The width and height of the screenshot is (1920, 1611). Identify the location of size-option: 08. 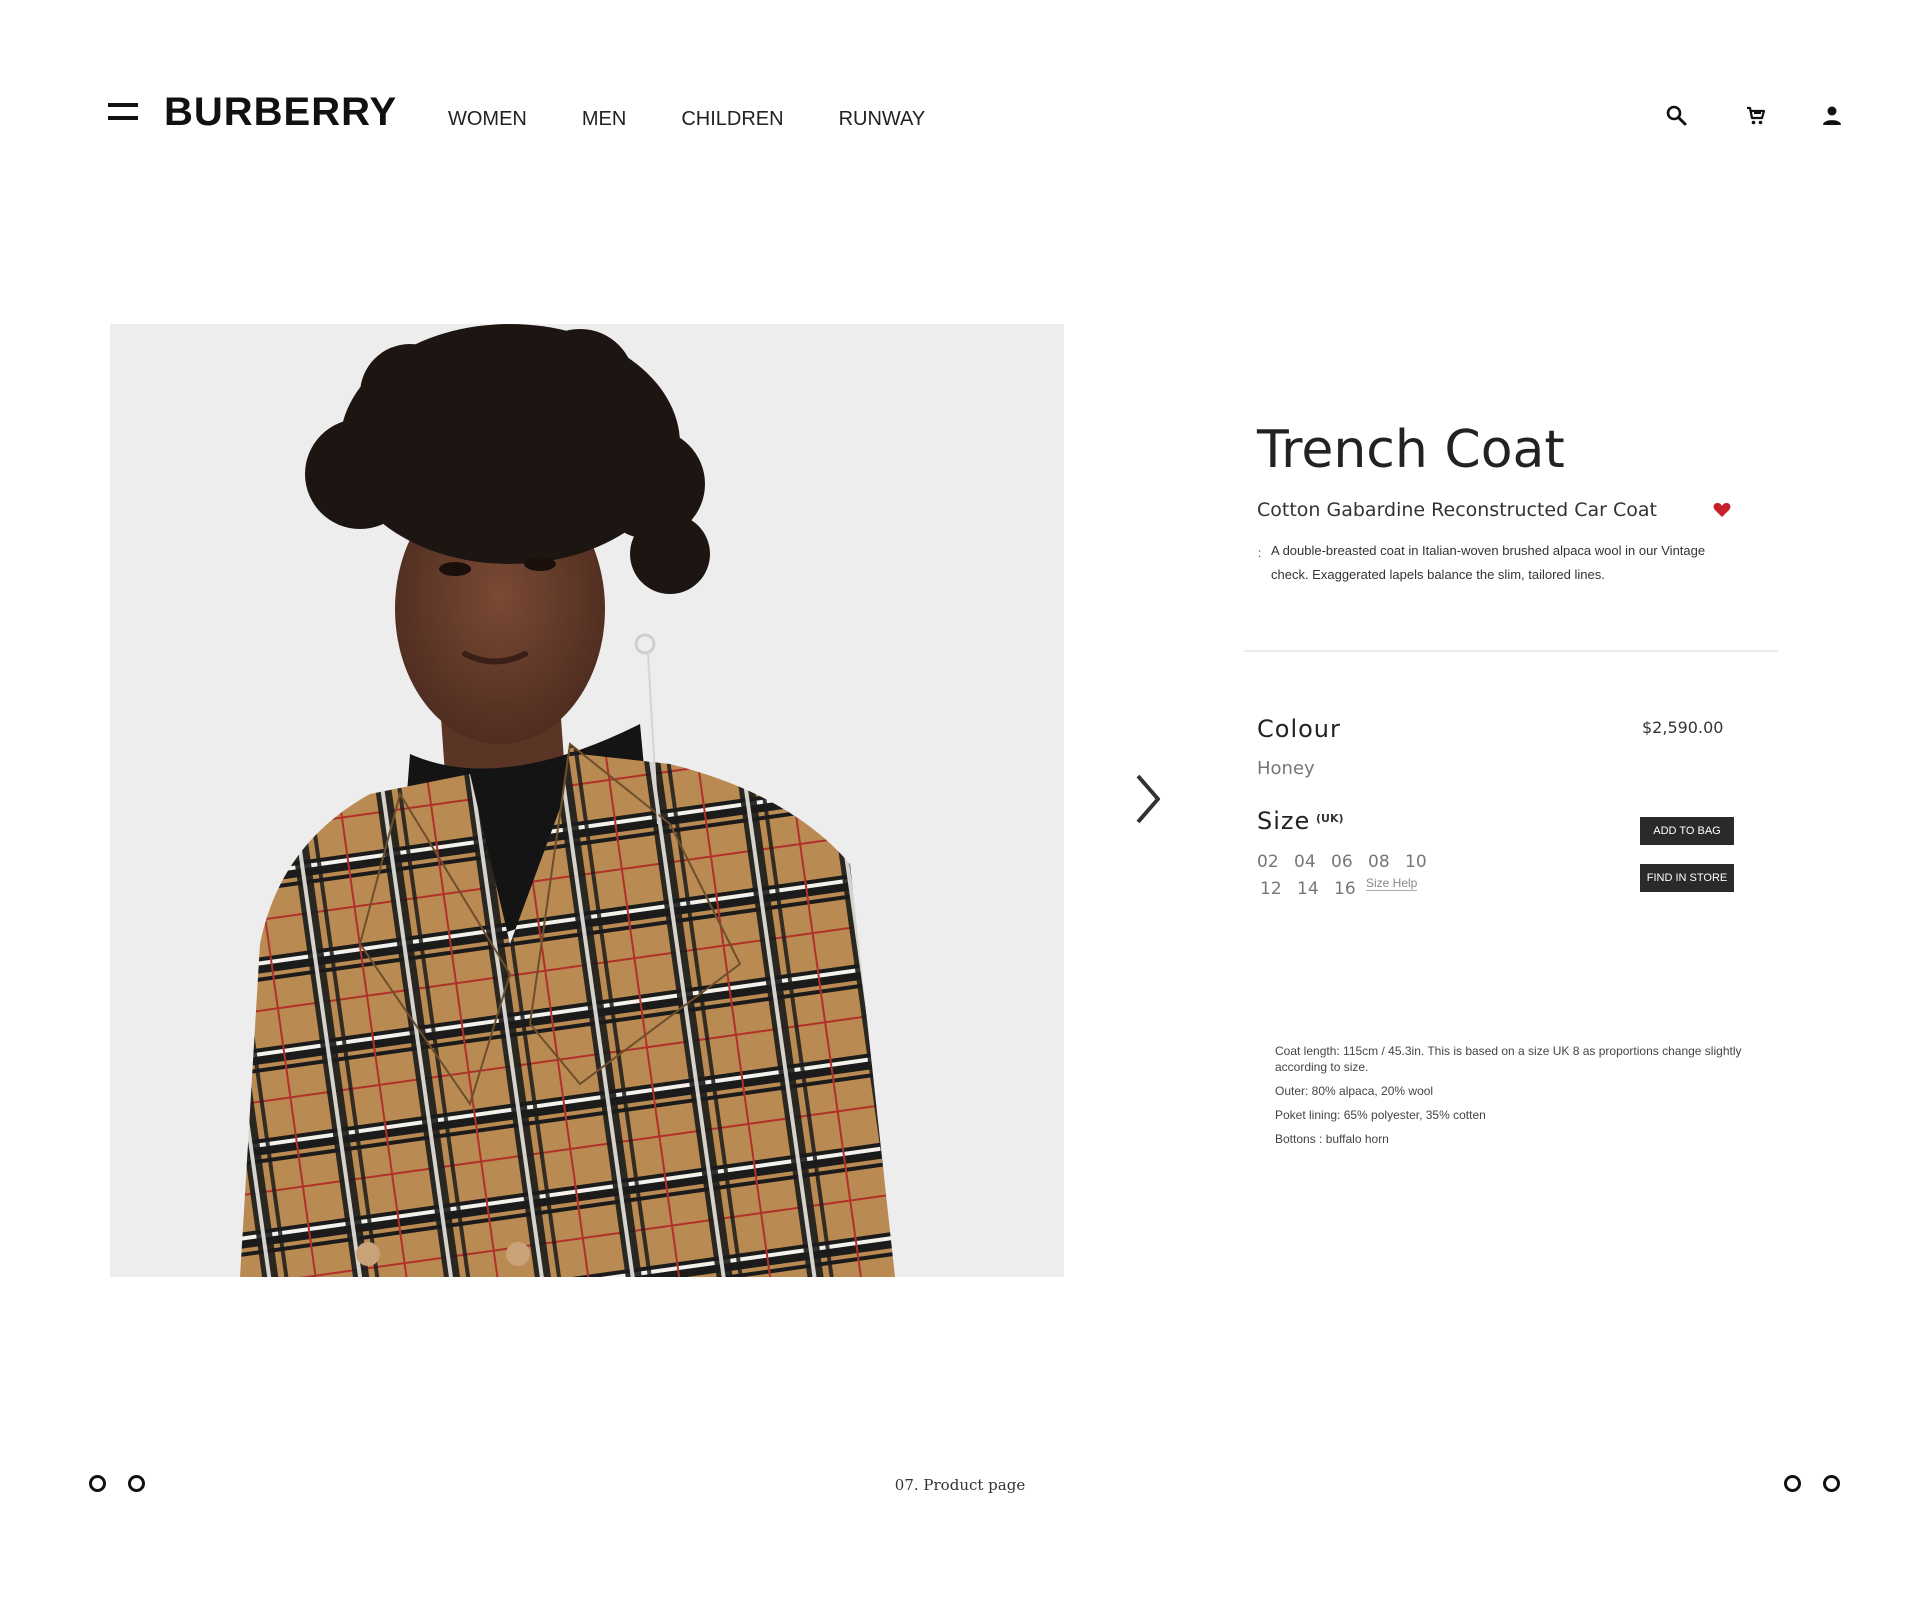
(1379, 862).